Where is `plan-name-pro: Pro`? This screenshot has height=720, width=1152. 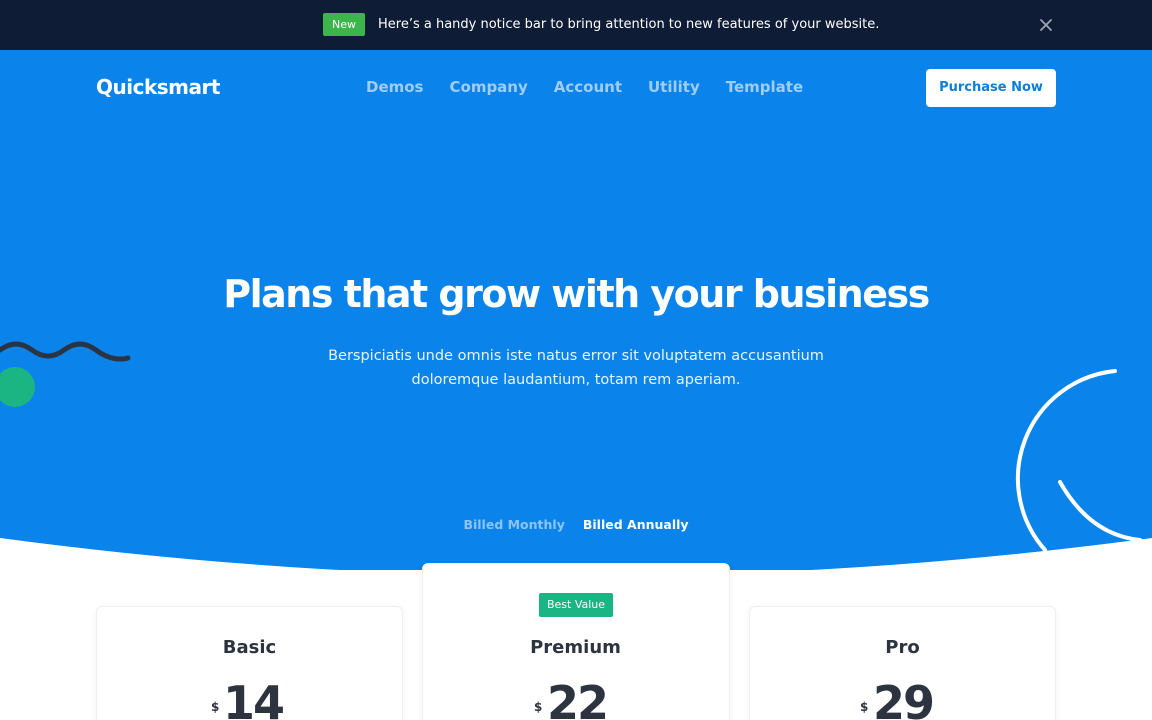 plan-name-pro: Pro is located at coordinates (902, 647).